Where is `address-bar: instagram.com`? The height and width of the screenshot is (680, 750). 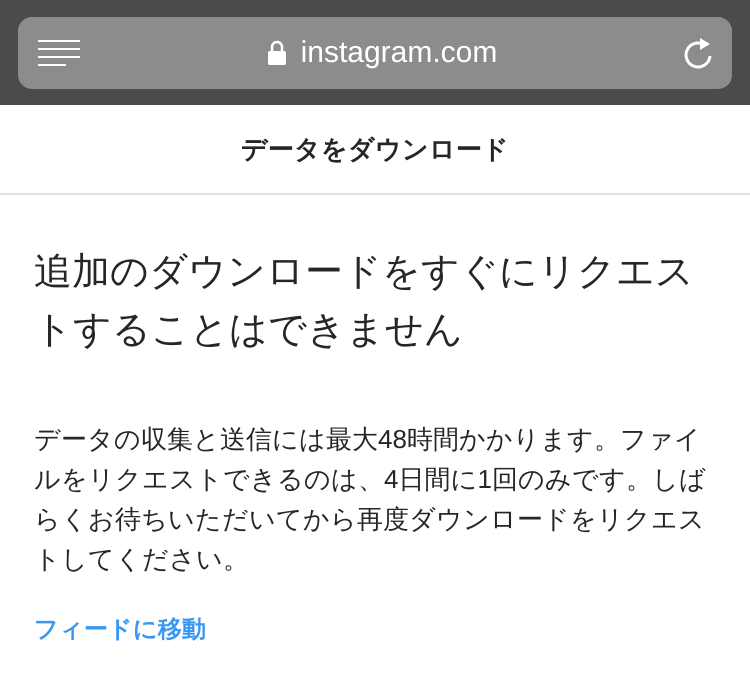
address-bar: instagram.com is located at coordinates (375, 52).